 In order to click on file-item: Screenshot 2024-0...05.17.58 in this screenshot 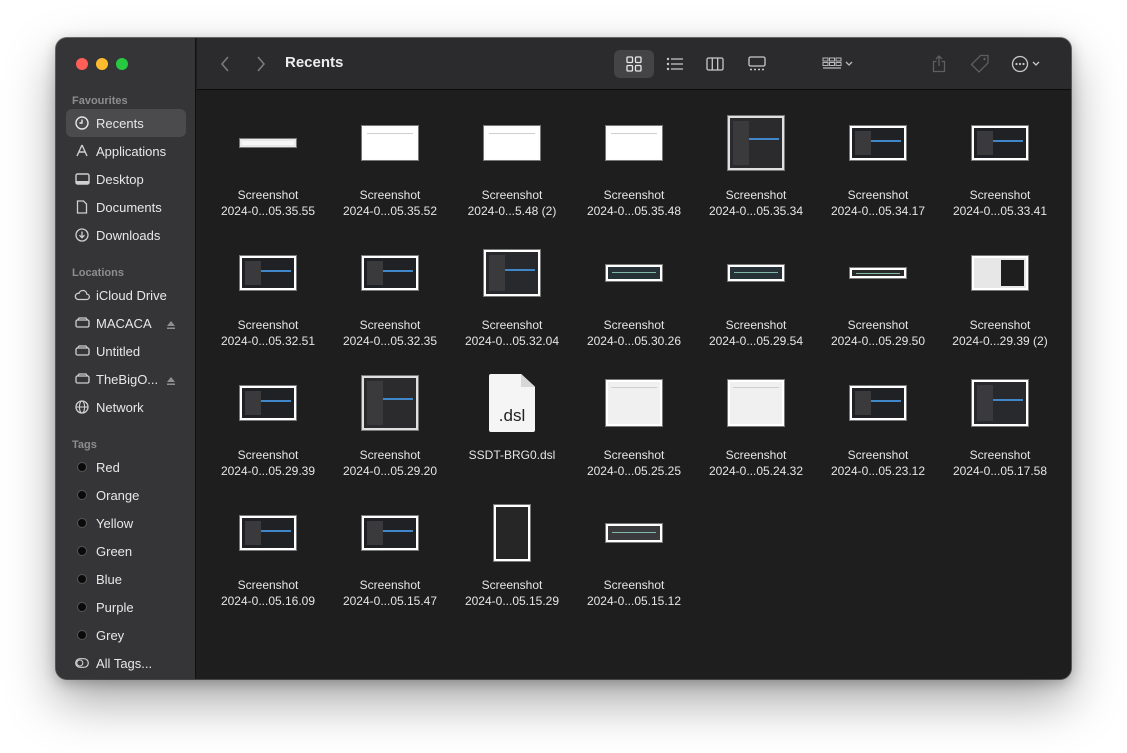, I will do `click(1000, 416)`.